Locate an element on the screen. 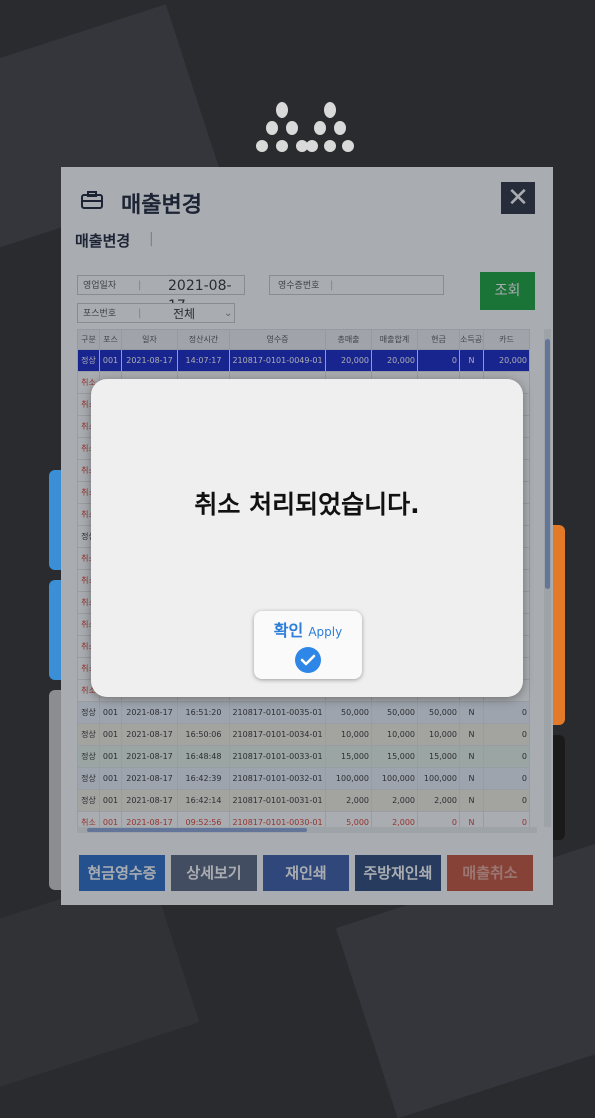 This screenshot has width=595, height=1118. apply-button: 확인 Apply is located at coordinates (308, 645).